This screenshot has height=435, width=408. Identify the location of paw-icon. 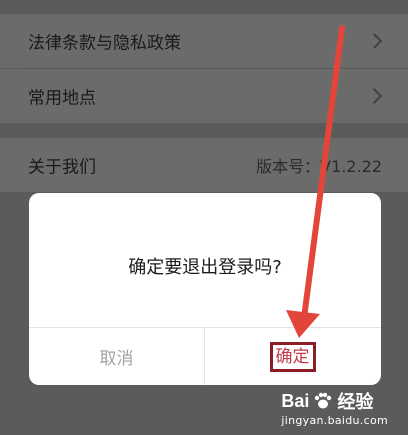
(323, 400).